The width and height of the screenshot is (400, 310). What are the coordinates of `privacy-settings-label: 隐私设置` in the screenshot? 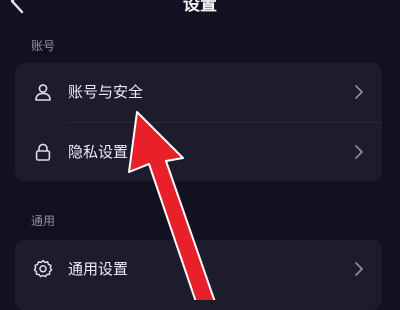 It's located at (98, 152).